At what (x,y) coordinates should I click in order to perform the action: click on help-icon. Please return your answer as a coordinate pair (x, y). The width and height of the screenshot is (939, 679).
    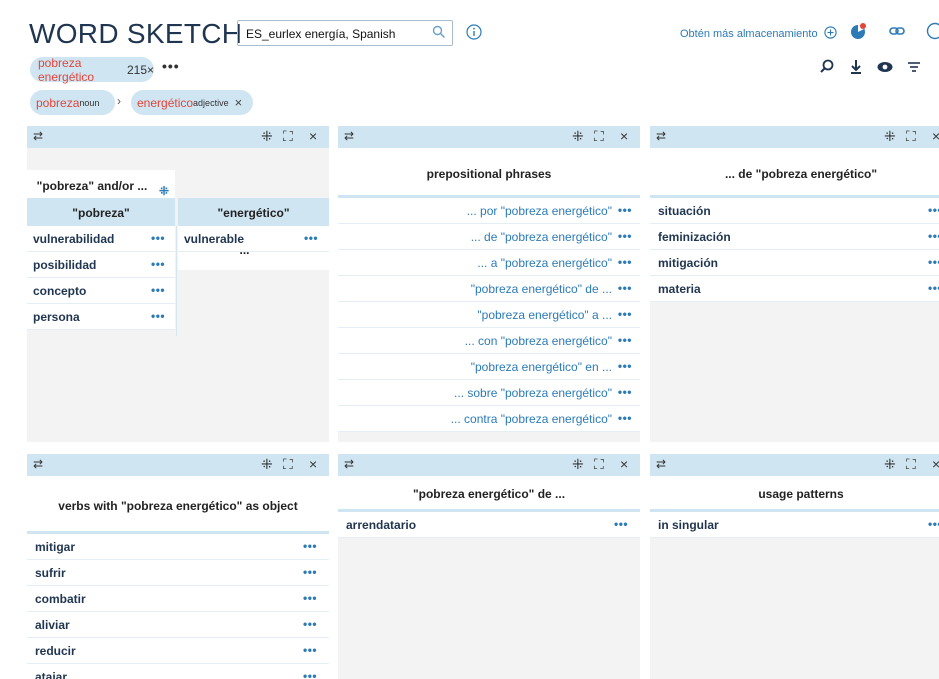
    Looking at the image, I should click on (932, 31).